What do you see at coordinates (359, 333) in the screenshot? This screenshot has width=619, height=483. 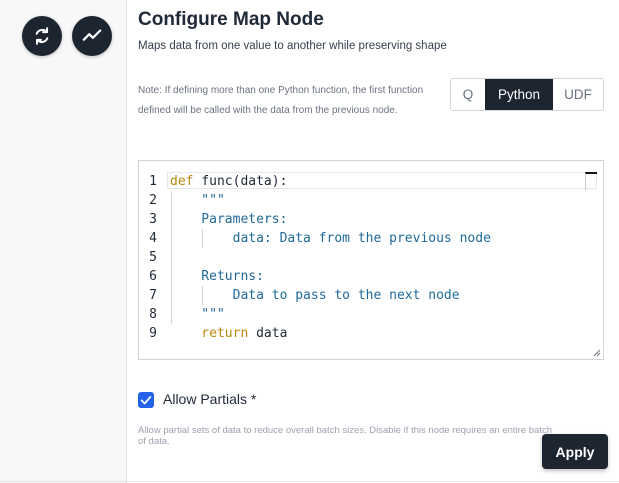 I see `code-line: 9 return data` at bounding box center [359, 333].